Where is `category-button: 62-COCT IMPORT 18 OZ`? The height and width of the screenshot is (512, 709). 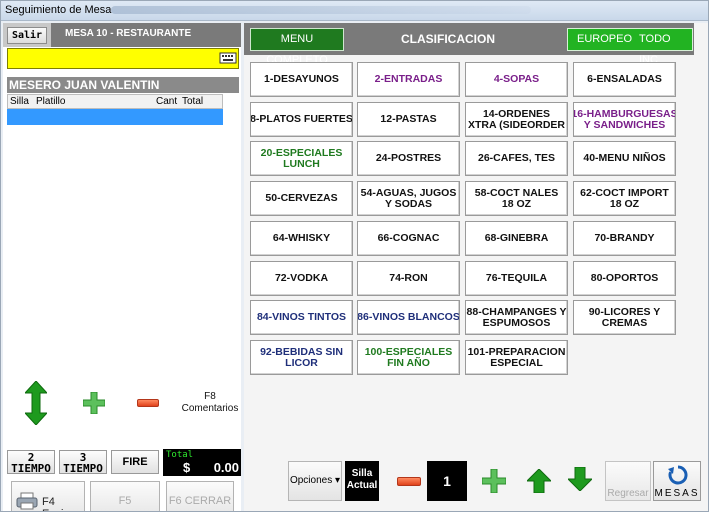 category-button: 62-COCT IMPORT 18 OZ is located at coordinates (624, 198).